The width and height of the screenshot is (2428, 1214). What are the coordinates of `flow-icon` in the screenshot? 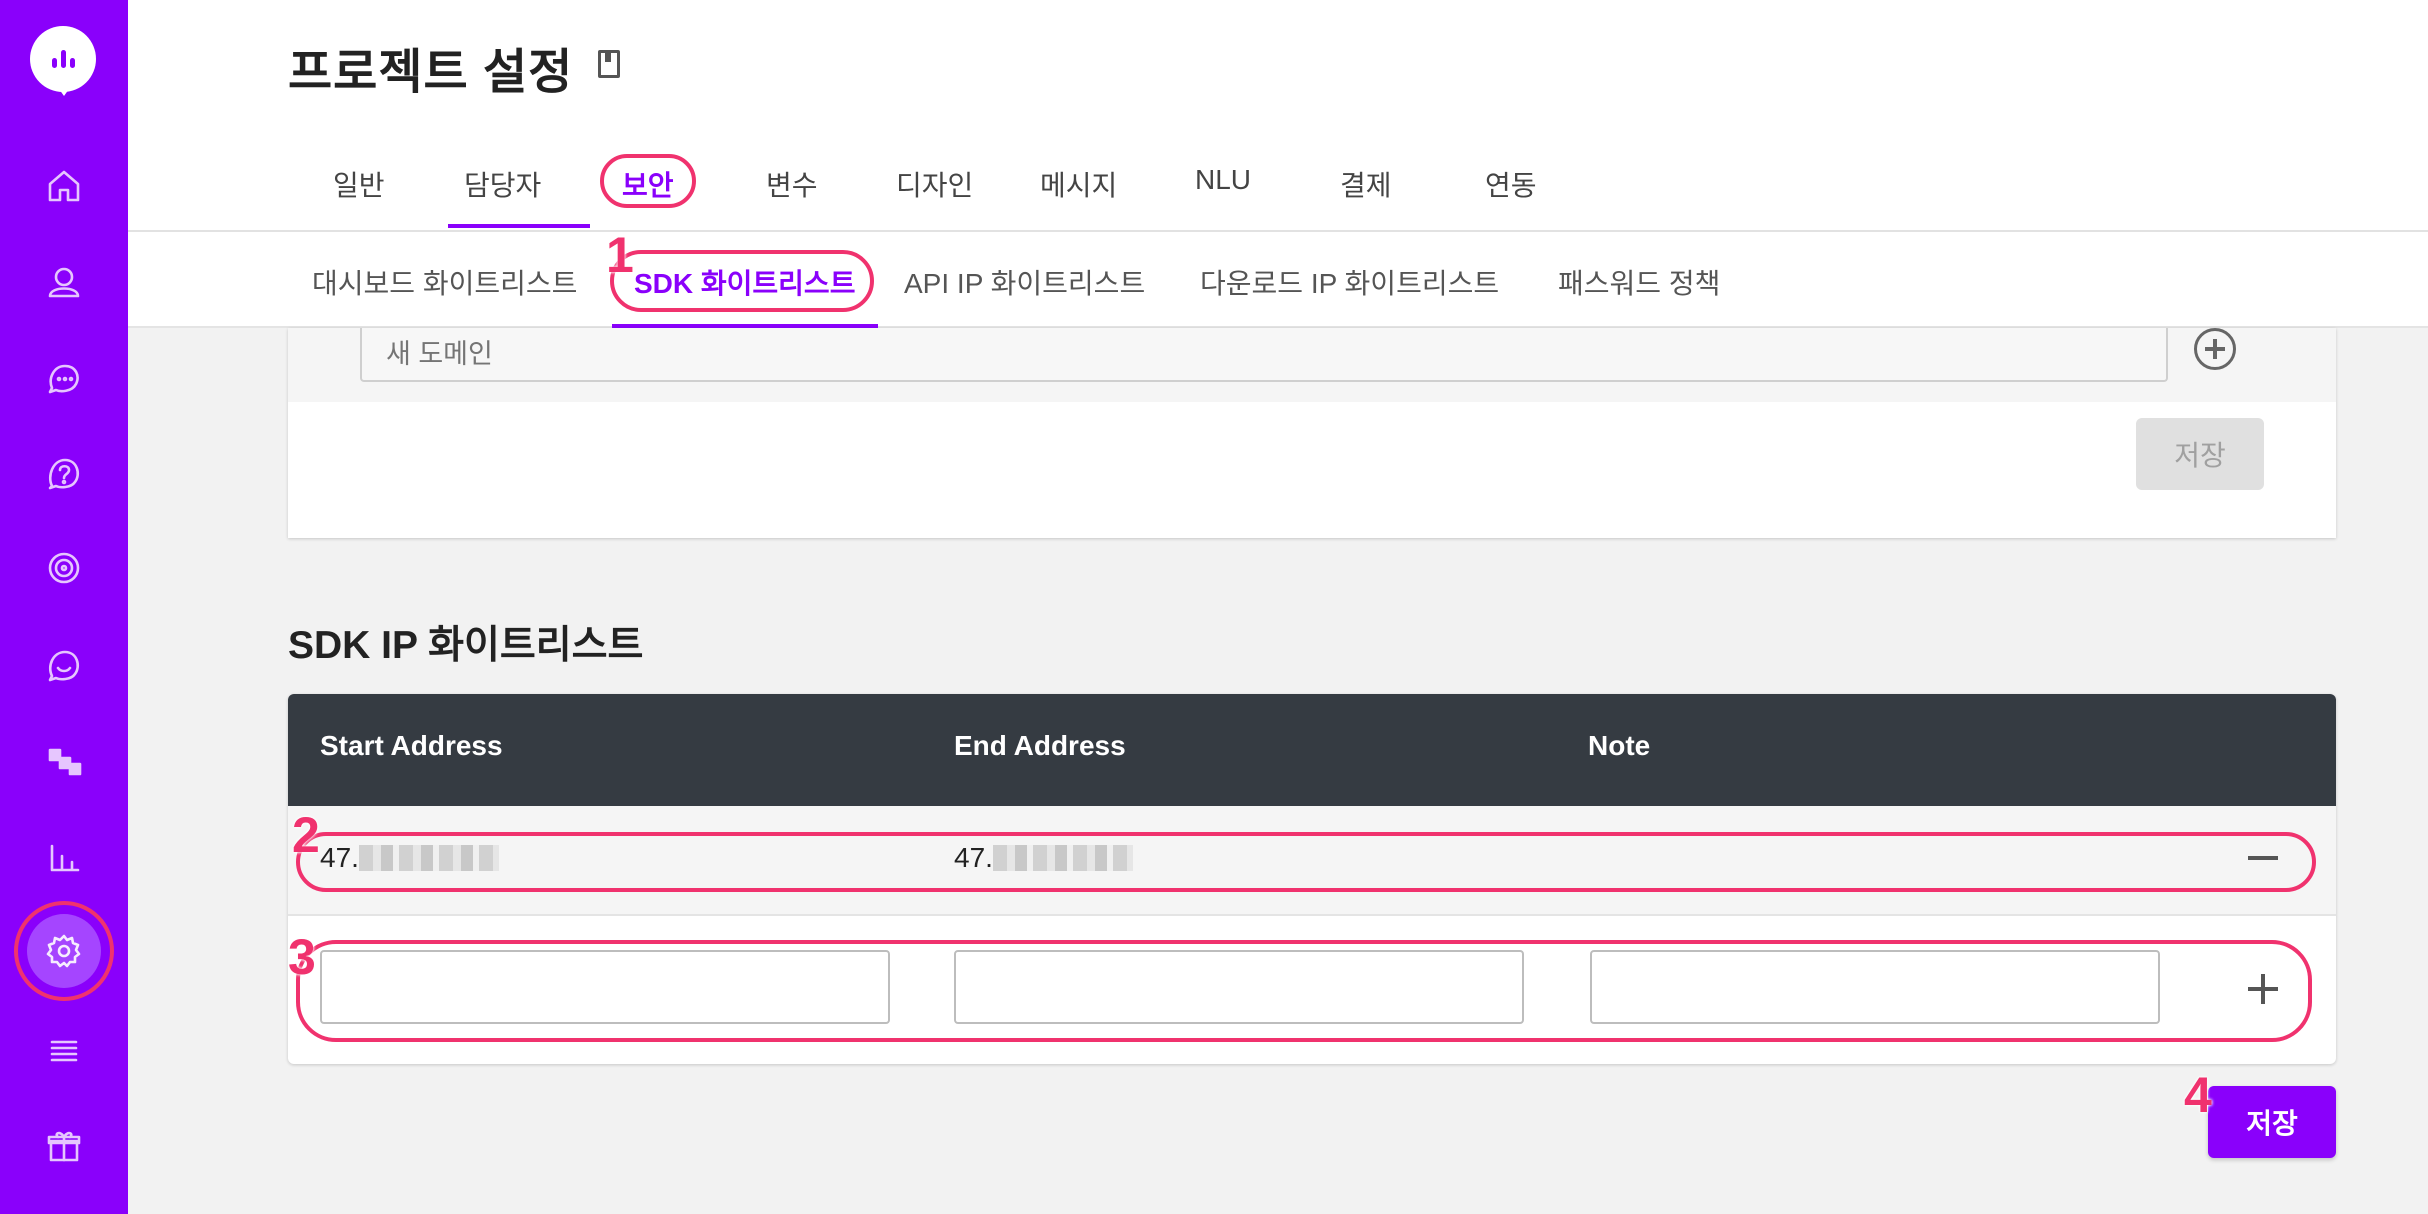 It's located at (64, 762).